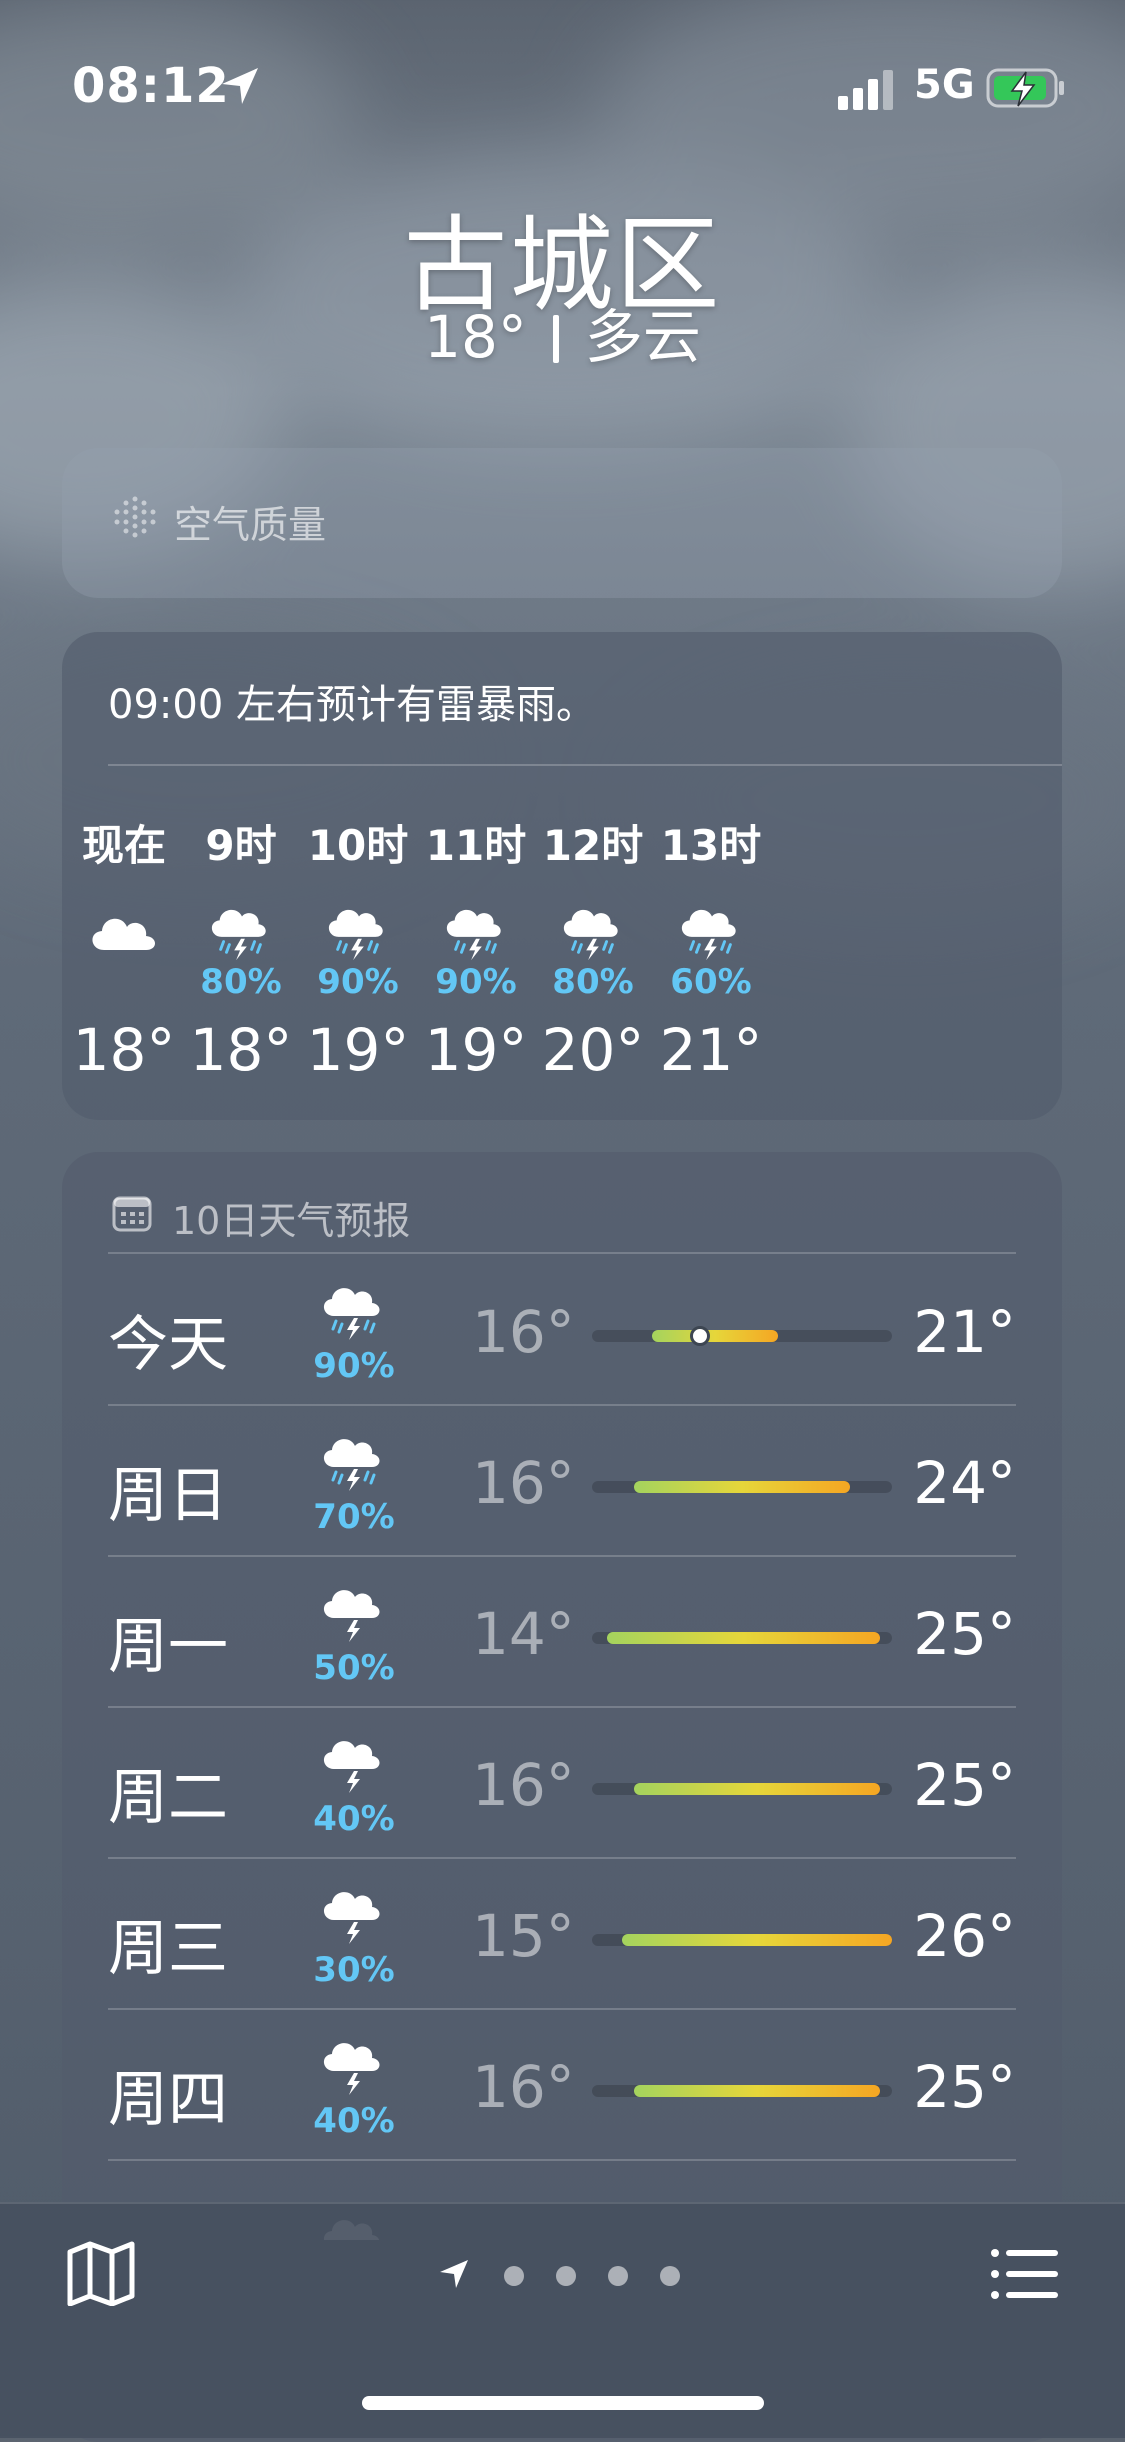 Image resolution: width=1125 pixels, height=2442 pixels. I want to click on current-summary: 18° 多云, so click(562, 332).